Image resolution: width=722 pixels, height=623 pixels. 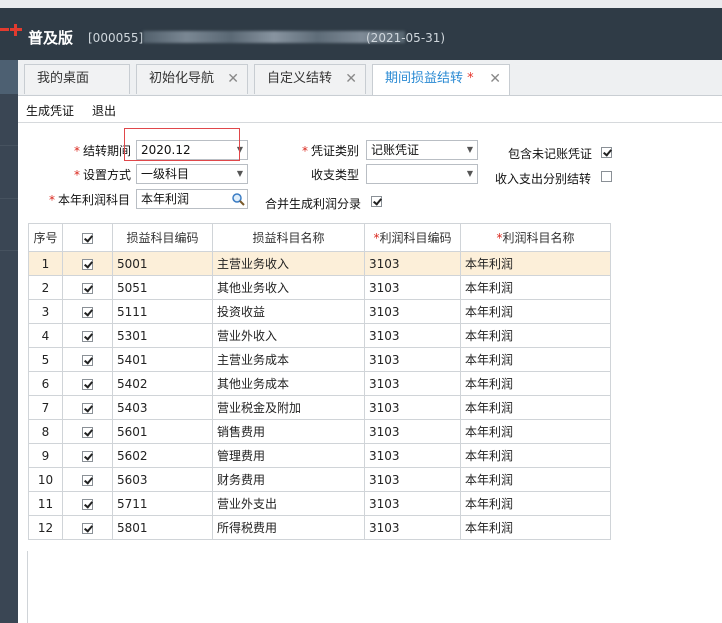 I want to click on sidebar-selected, so click(x=9, y=77).